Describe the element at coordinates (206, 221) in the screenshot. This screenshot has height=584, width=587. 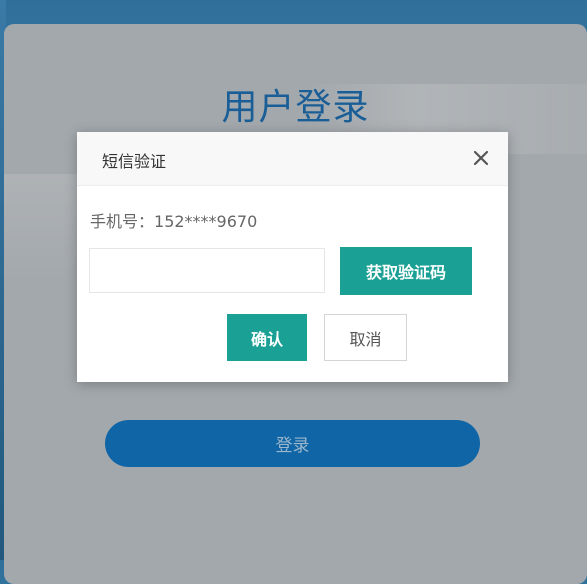
I see `phone-value: 152****9670` at that location.